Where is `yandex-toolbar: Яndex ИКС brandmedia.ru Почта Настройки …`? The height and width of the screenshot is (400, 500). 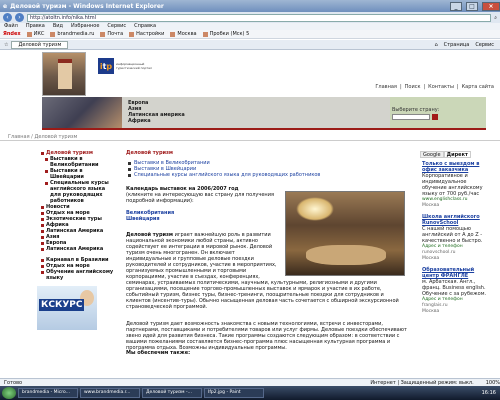
yandex-toolbar: Яndex ИКС brandmedia.ru Почта Настройки … is located at coordinates (250, 34).